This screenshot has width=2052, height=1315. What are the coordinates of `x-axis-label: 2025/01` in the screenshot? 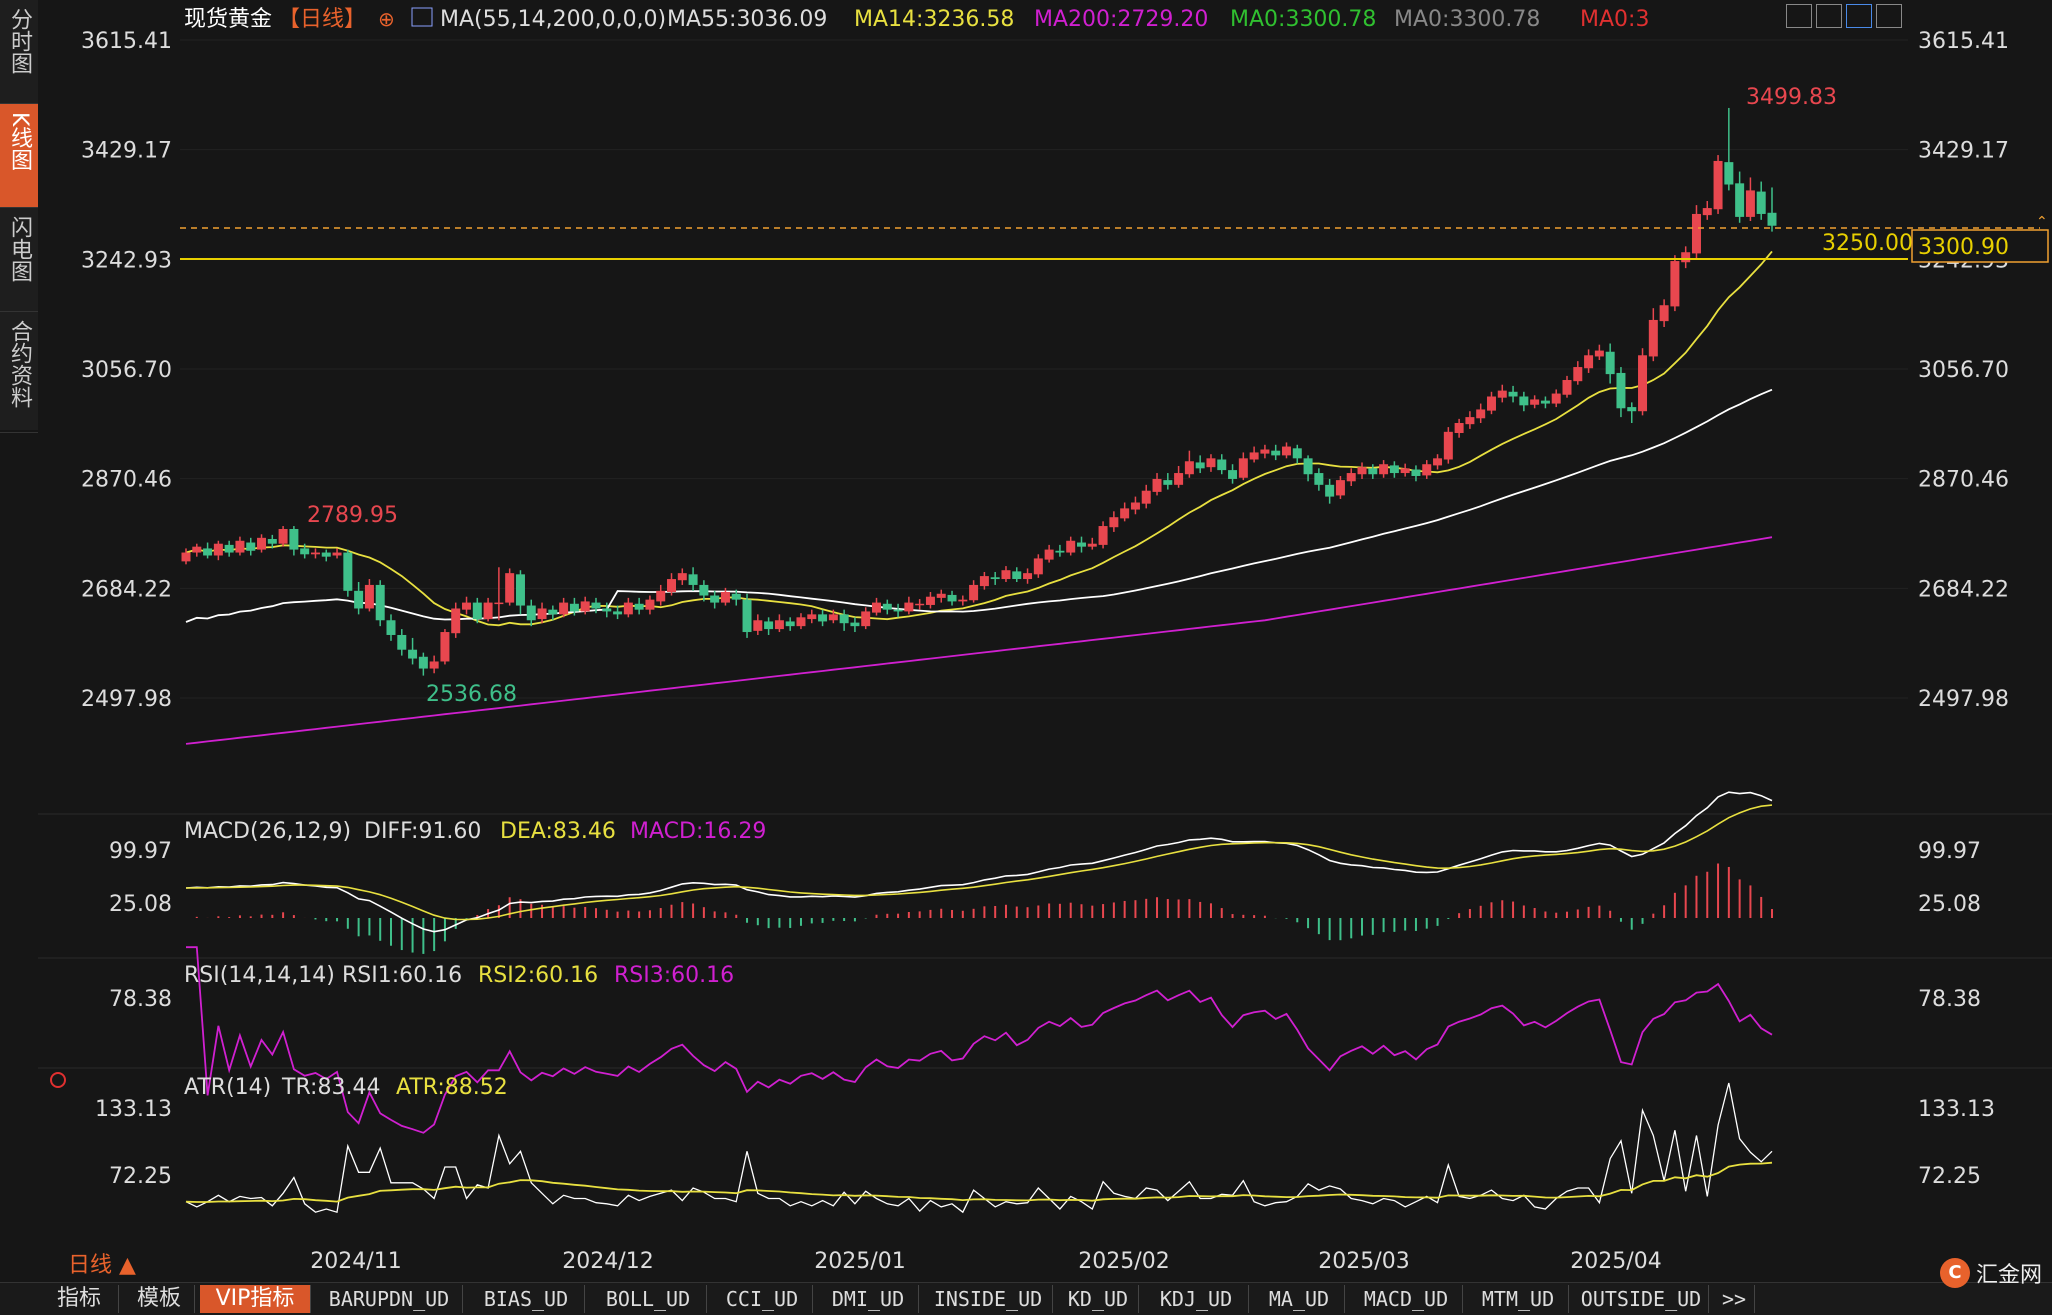 It's located at (859, 1261).